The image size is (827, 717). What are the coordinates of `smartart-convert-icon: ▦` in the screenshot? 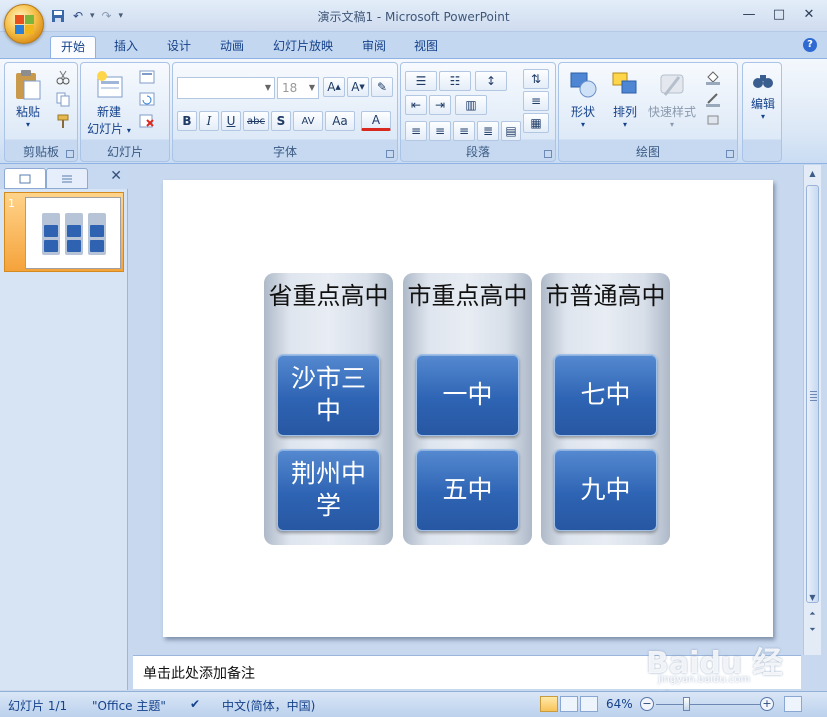 It's located at (536, 123).